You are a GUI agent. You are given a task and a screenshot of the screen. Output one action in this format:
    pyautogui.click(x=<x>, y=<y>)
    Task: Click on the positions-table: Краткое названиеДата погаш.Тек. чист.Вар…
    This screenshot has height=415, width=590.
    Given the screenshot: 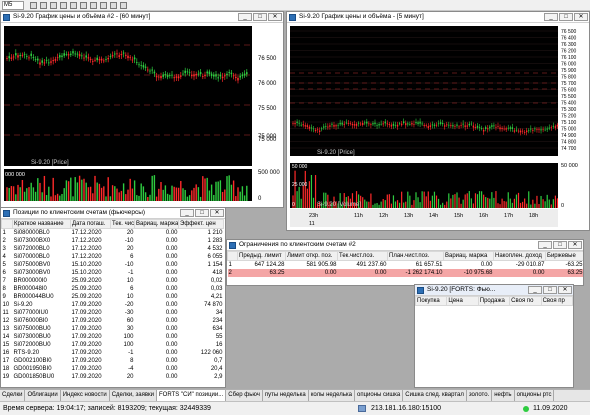 What is the action you would take?
    pyautogui.click(x=112, y=300)
    